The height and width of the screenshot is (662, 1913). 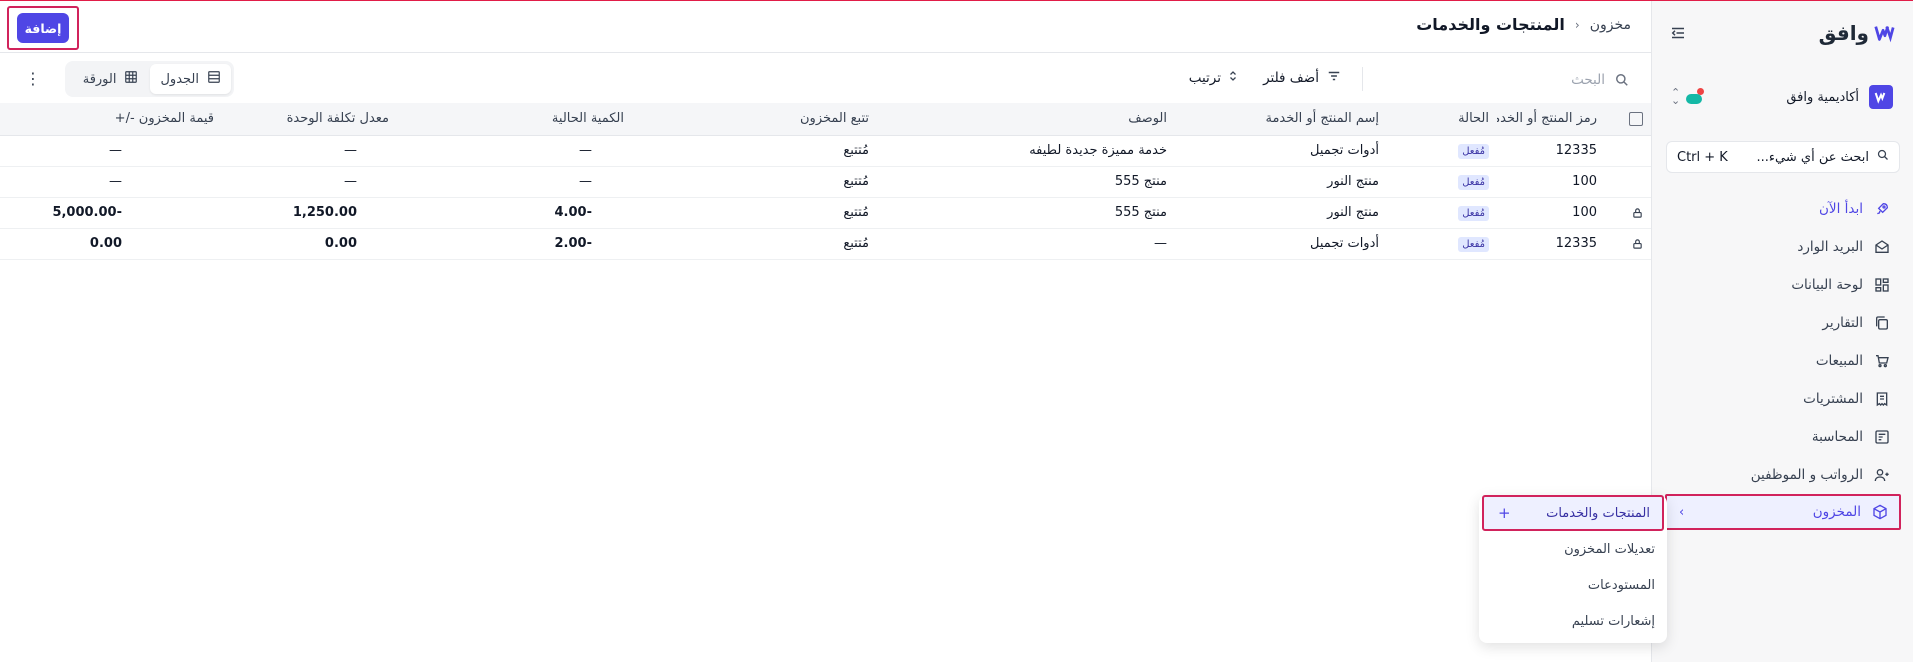 What do you see at coordinates (1833, 399) in the screenshot?
I see `sidebar-item-label: المشتريات` at bounding box center [1833, 399].